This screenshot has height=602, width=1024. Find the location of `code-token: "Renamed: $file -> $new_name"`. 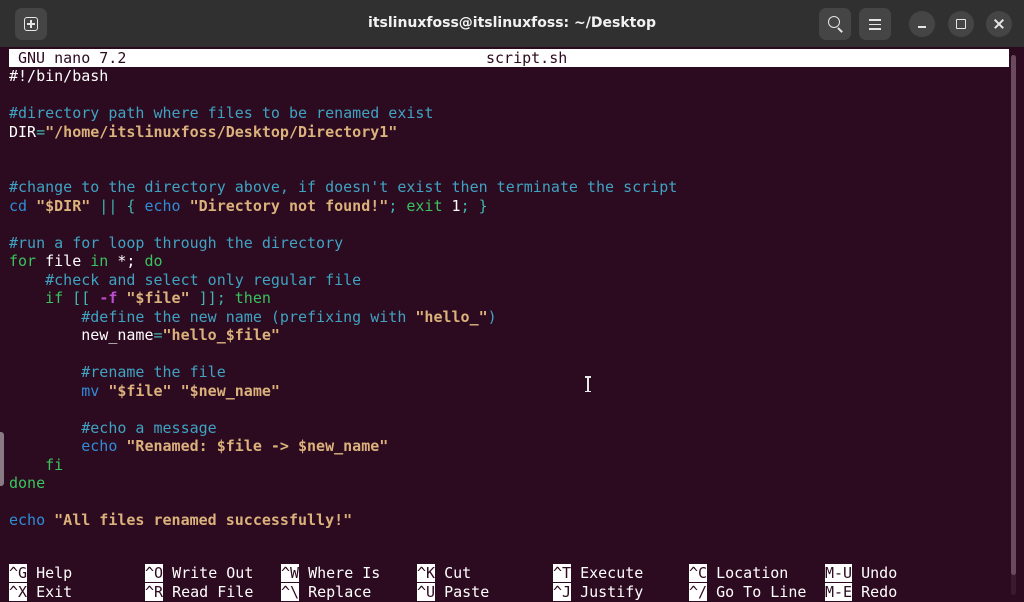

code-token: "Renamed: $file -> $new_name" is located at coordinates (257, 446).